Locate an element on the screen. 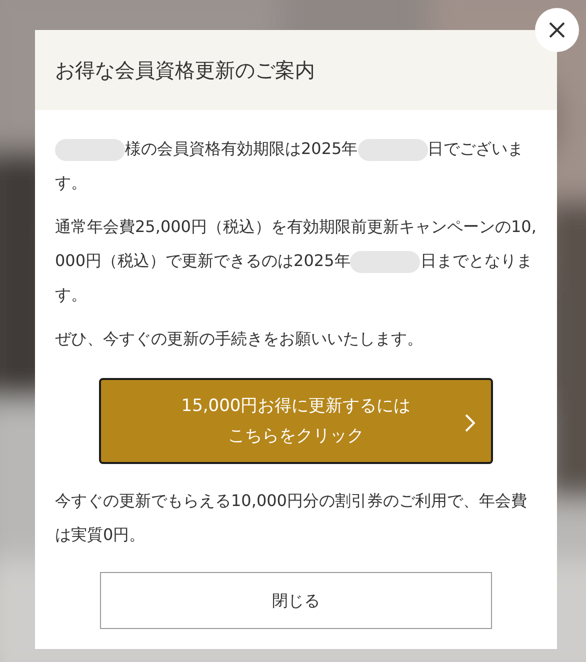  message-text: ぜひ、今すぐの更新の手続きをお願いいたします。 is located at coordinates (239, 339).